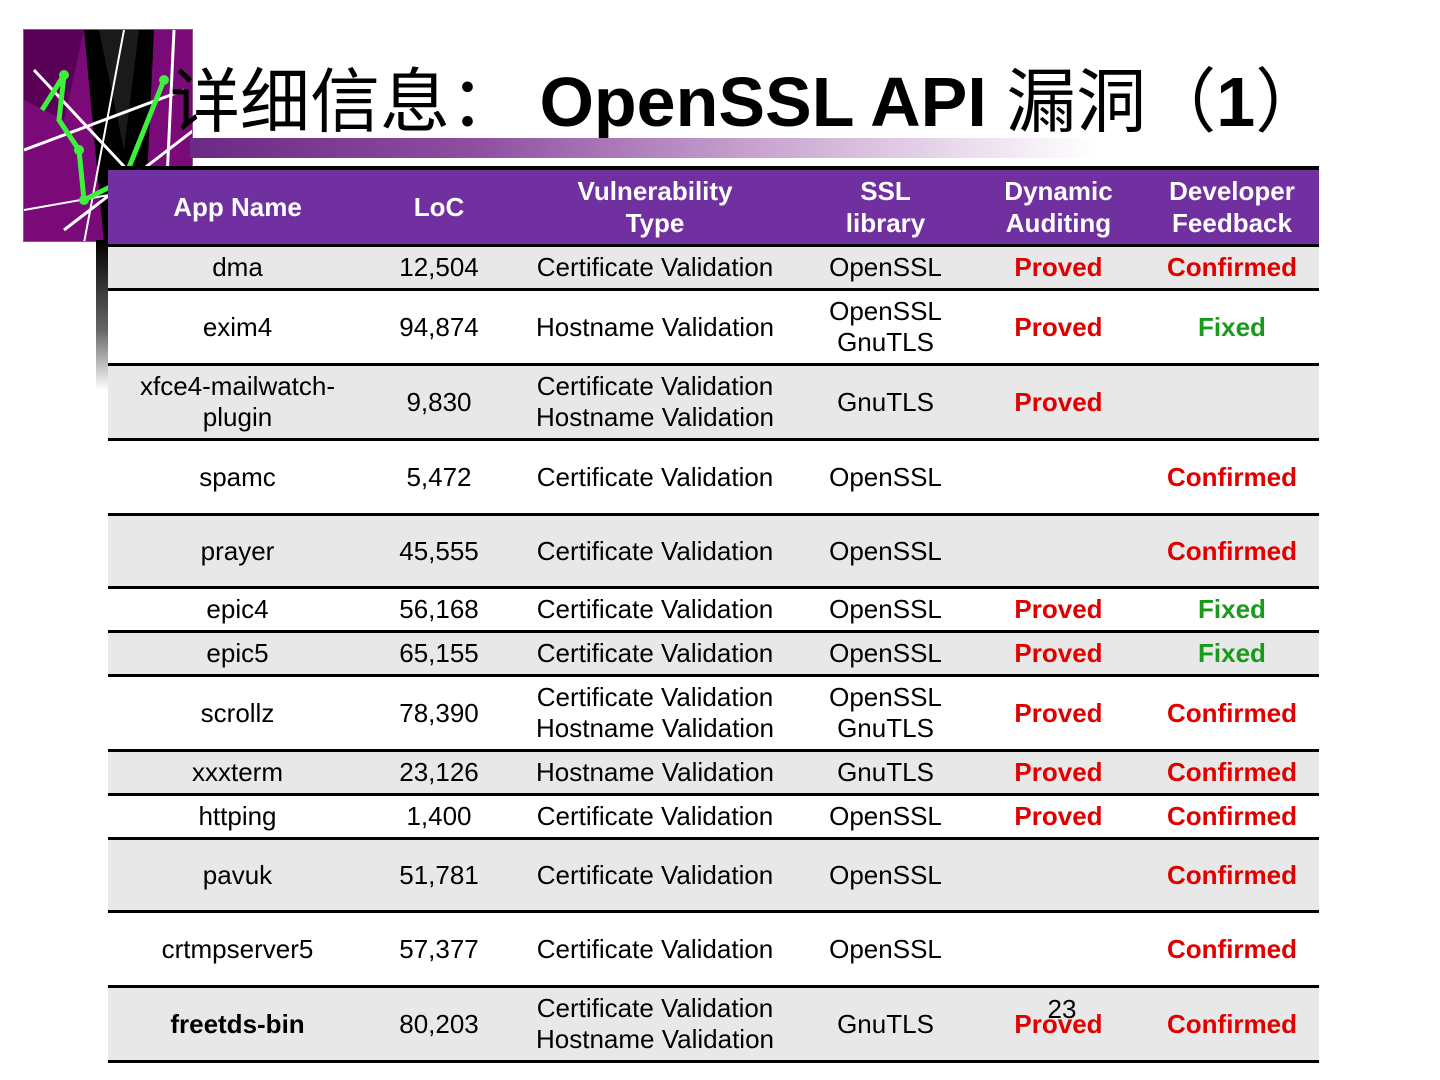 Image resolution: width=1440 pixels, height=1080 pixels. What do you see at coordinates (1062, 1009) in the screenshot?
I see `page-number: 23` at bounding box center [1062, 1009].